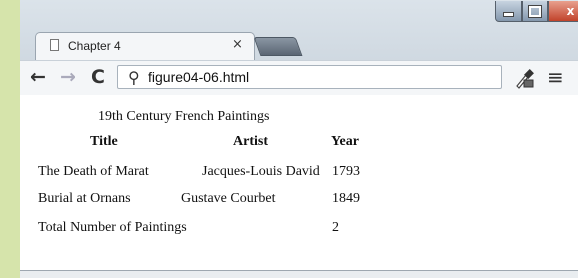  Describe the element at coordinates (93, 171) in the screenshot. I see `row-1-title: The Death of Marat` at that location.